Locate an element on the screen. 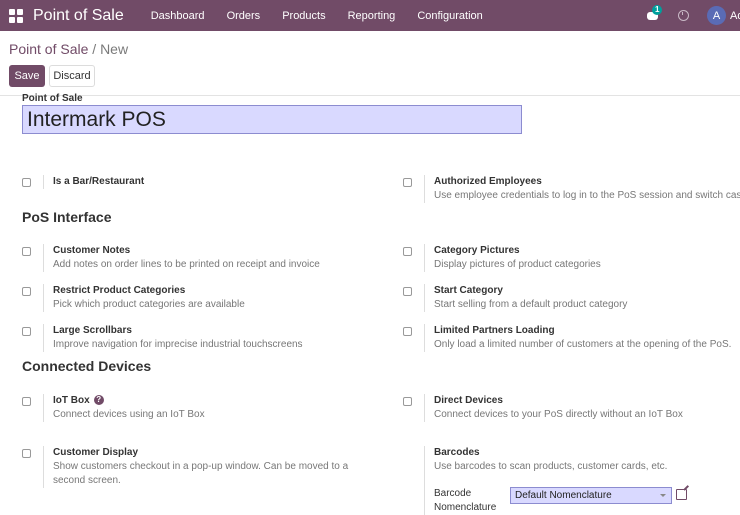 The width and height of the screenshot is (740, 515). limited-partners-checkbox is located at coordinates (407, 331).